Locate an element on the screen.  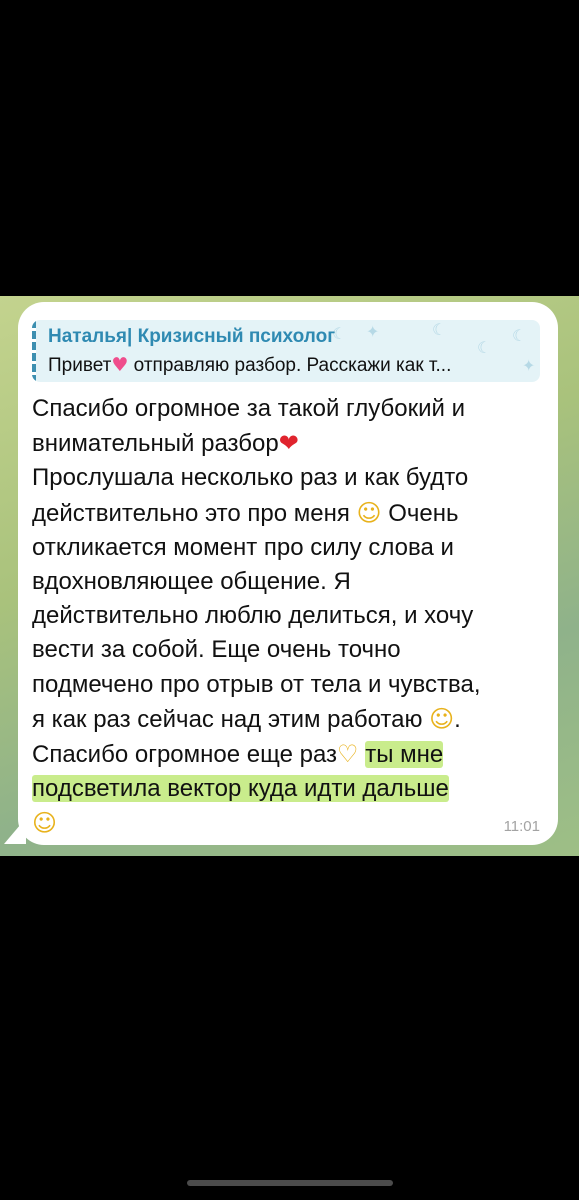
message-line: действительно это про меня ☺ Очень is located at coordinates (292, 513).